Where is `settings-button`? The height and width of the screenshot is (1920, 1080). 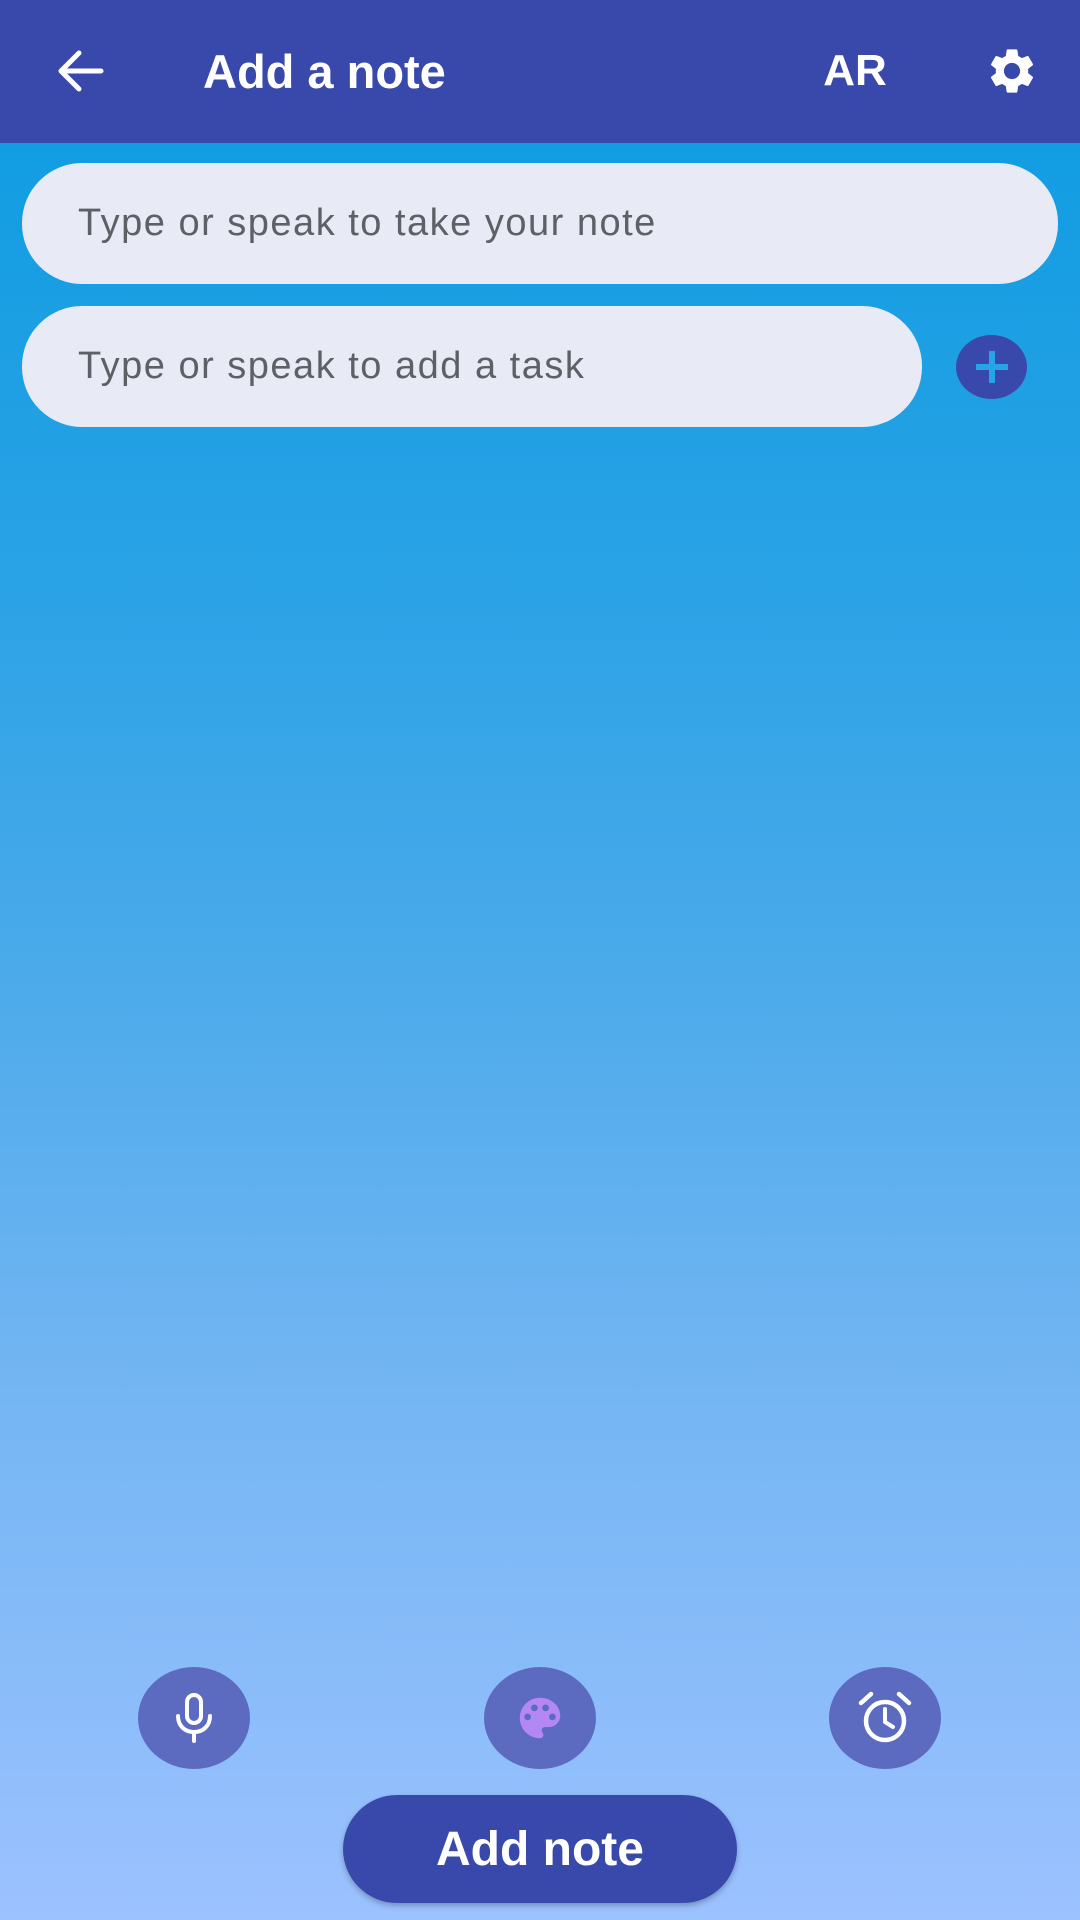
settings-button is located at coordinates (1012, 71).